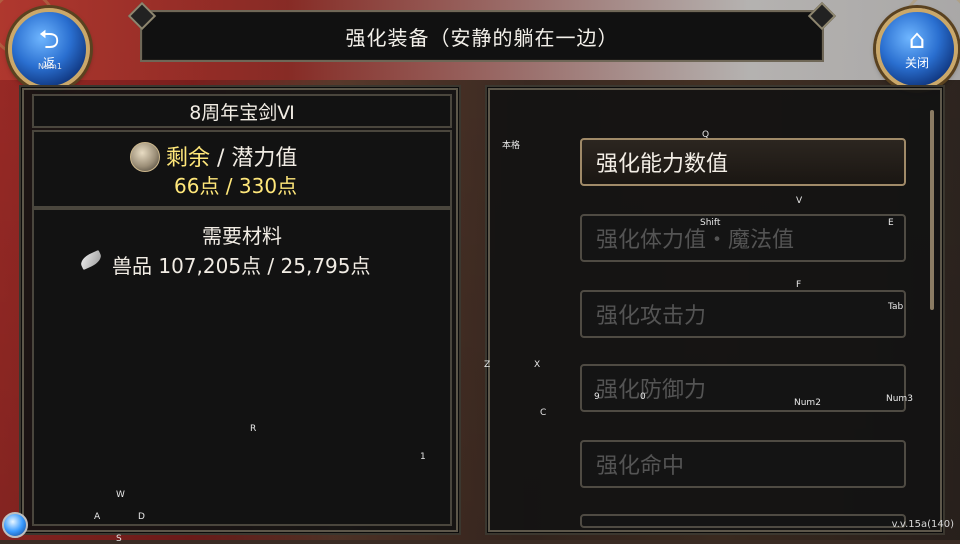 Image resolution: width=960 pixels, height=544 pixels. Describe the element at coordinates (97, 517) in the screenshot. I see `key-hint-a: A` at that location.